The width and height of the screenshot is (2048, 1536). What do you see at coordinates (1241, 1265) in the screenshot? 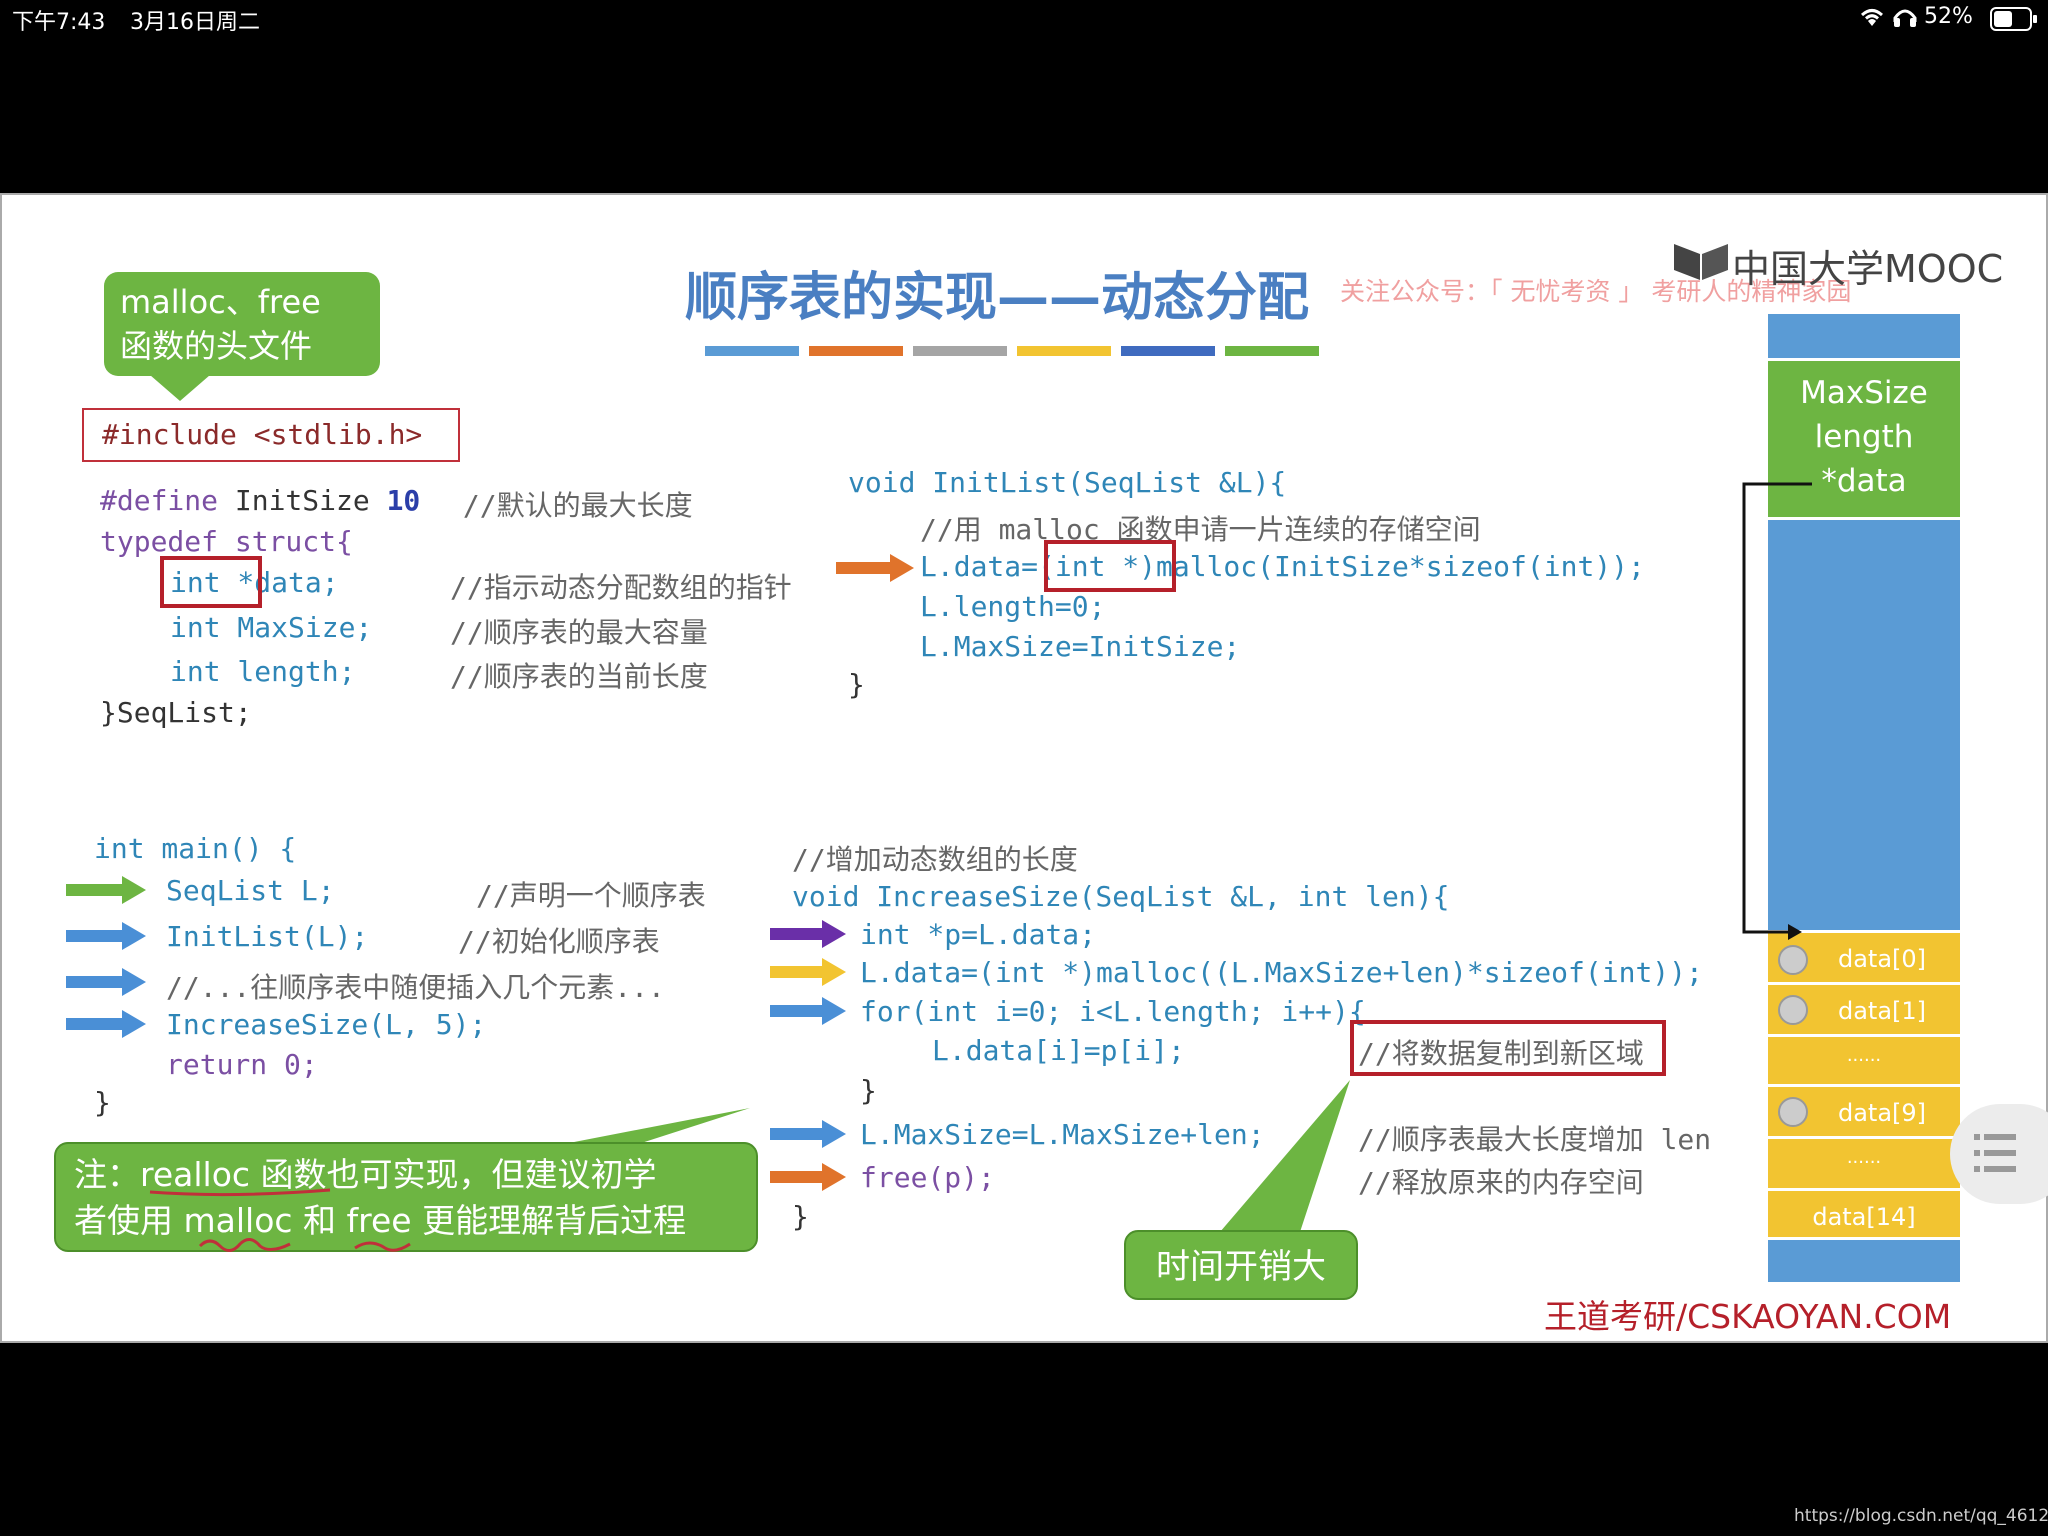
I see `time-cost-callout: 时间开销大` at bounding box center [1241, 1265].